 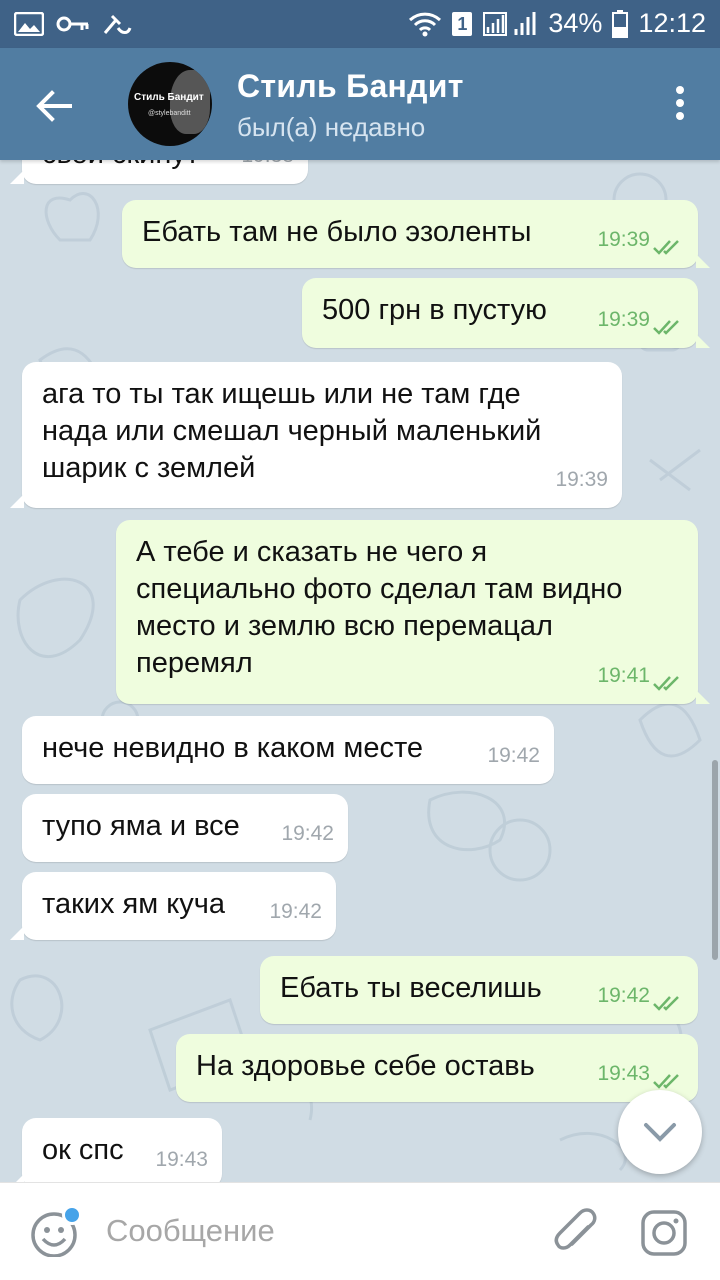 What do you see at coordinates (331, 127) in the screenshot?
I see `chat-status: был(а) недавно` at bounding box center [331, 127].